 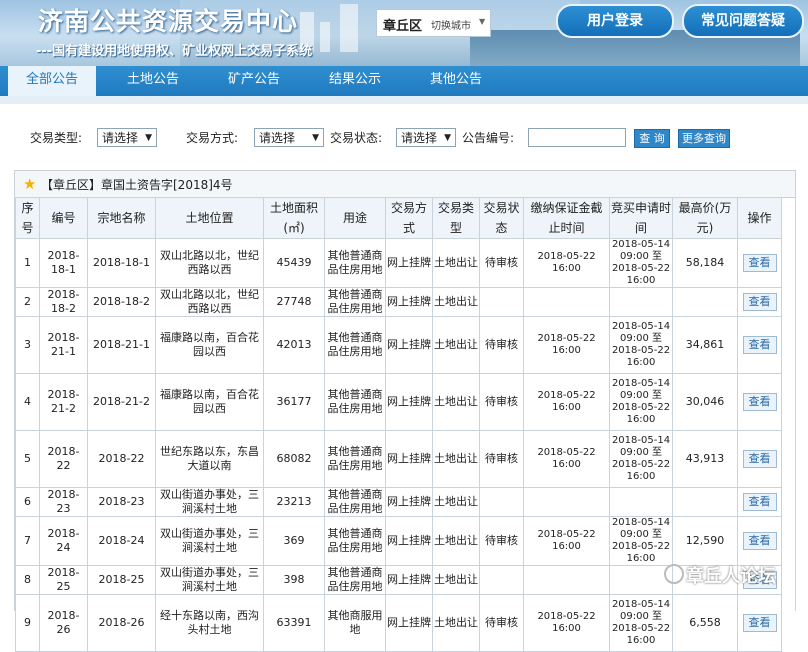 What do you see at coordinates (63, 263) in the screenshot?
I see `cell-code: 2018-18-1` at bounding box center [63, 263].